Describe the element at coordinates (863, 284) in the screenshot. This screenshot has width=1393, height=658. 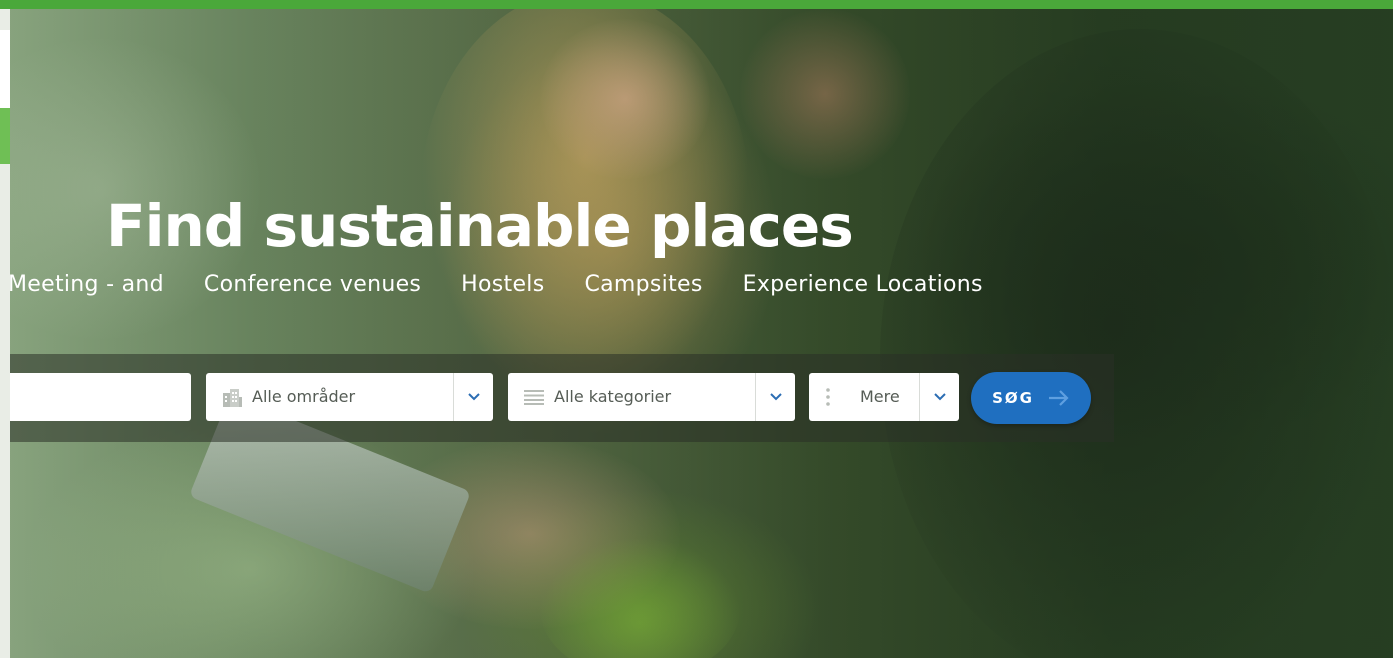
I see `category-link-experience-locations: Experience Locations` at that location.